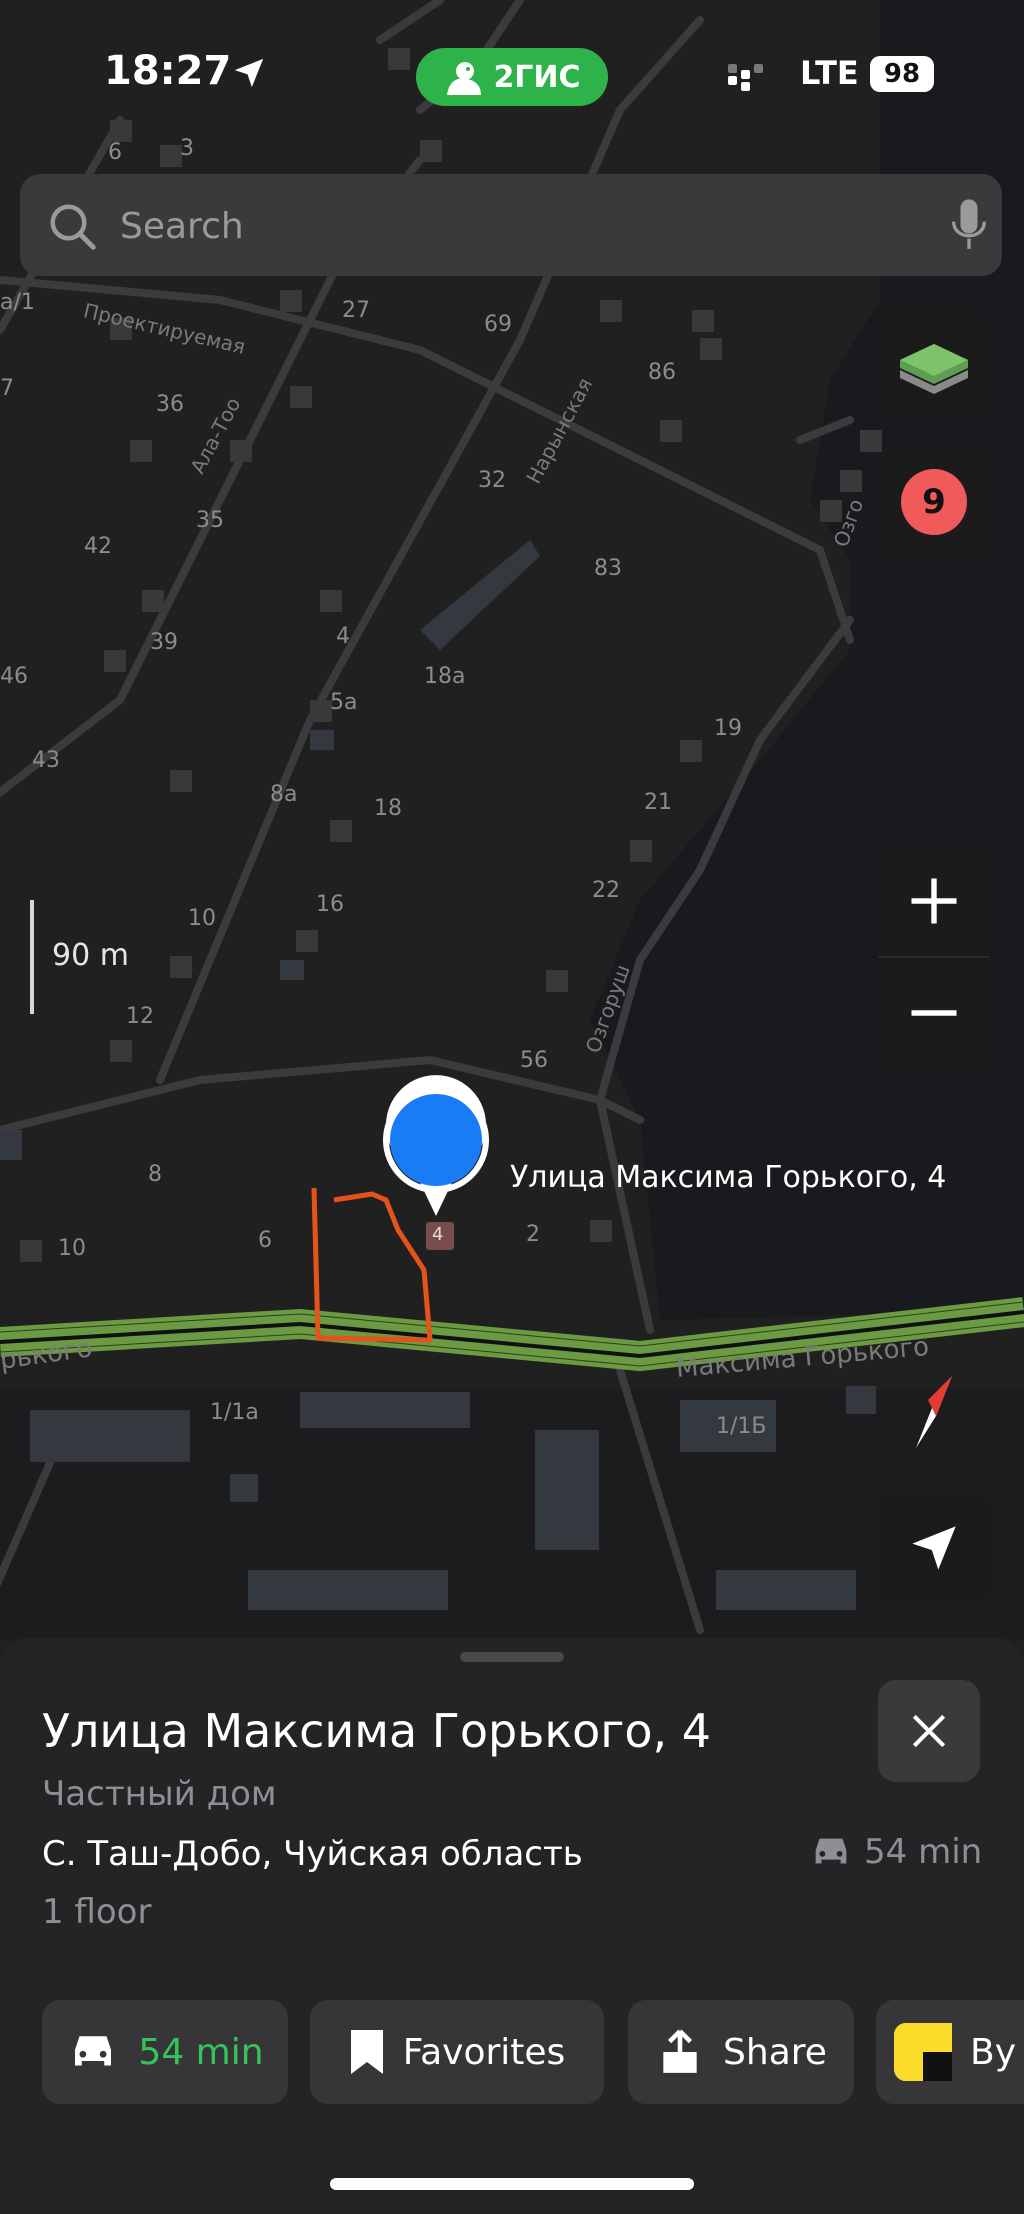 Image resolution: width=1024 pixels, height=2214 pixels. I want to click on my-location-button, so click(934, 1548).